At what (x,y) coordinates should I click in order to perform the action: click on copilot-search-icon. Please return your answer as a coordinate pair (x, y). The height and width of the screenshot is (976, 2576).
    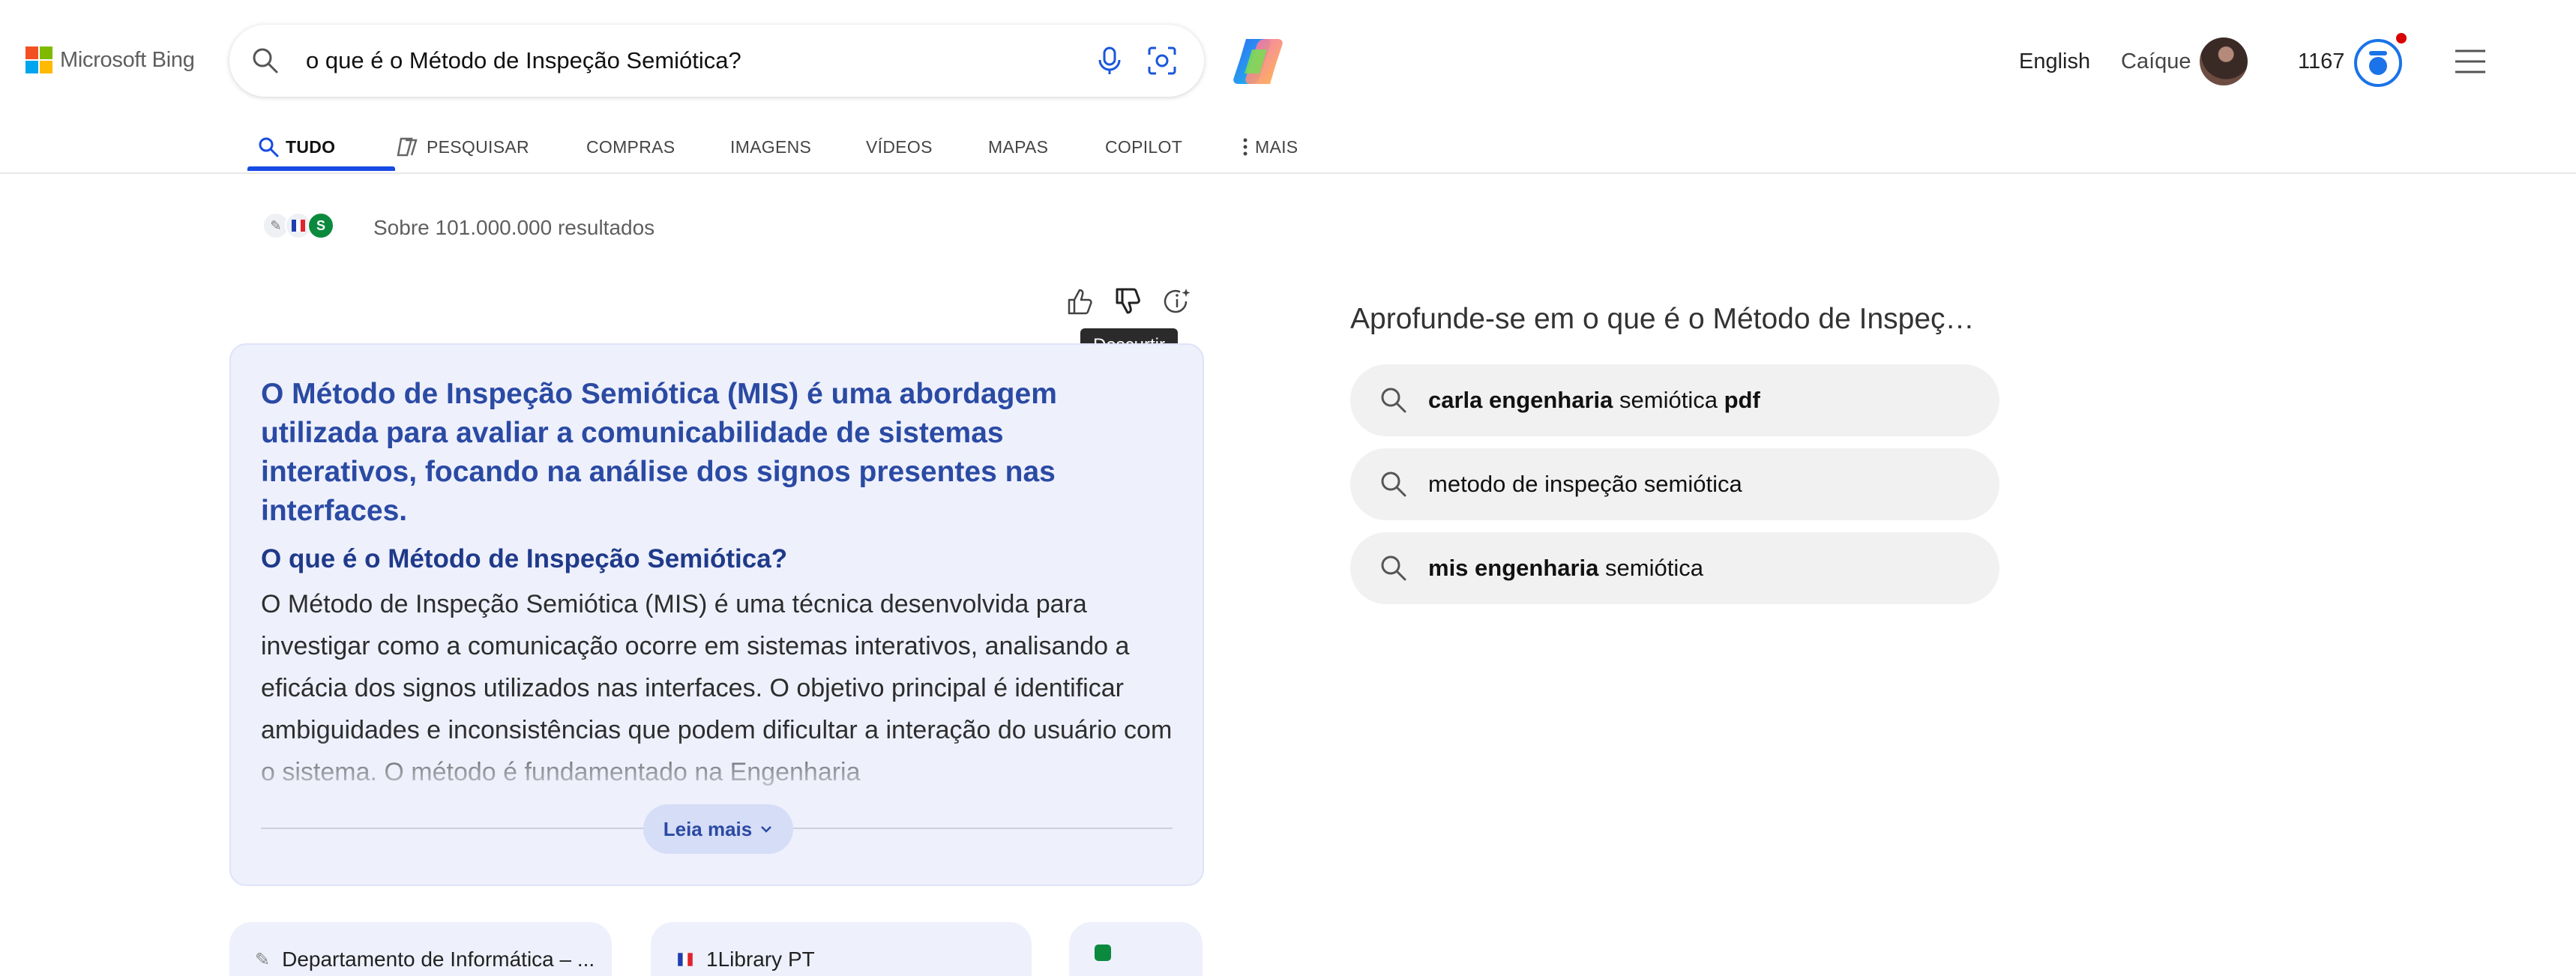
    Looking at the image, I should click on (407, 147).